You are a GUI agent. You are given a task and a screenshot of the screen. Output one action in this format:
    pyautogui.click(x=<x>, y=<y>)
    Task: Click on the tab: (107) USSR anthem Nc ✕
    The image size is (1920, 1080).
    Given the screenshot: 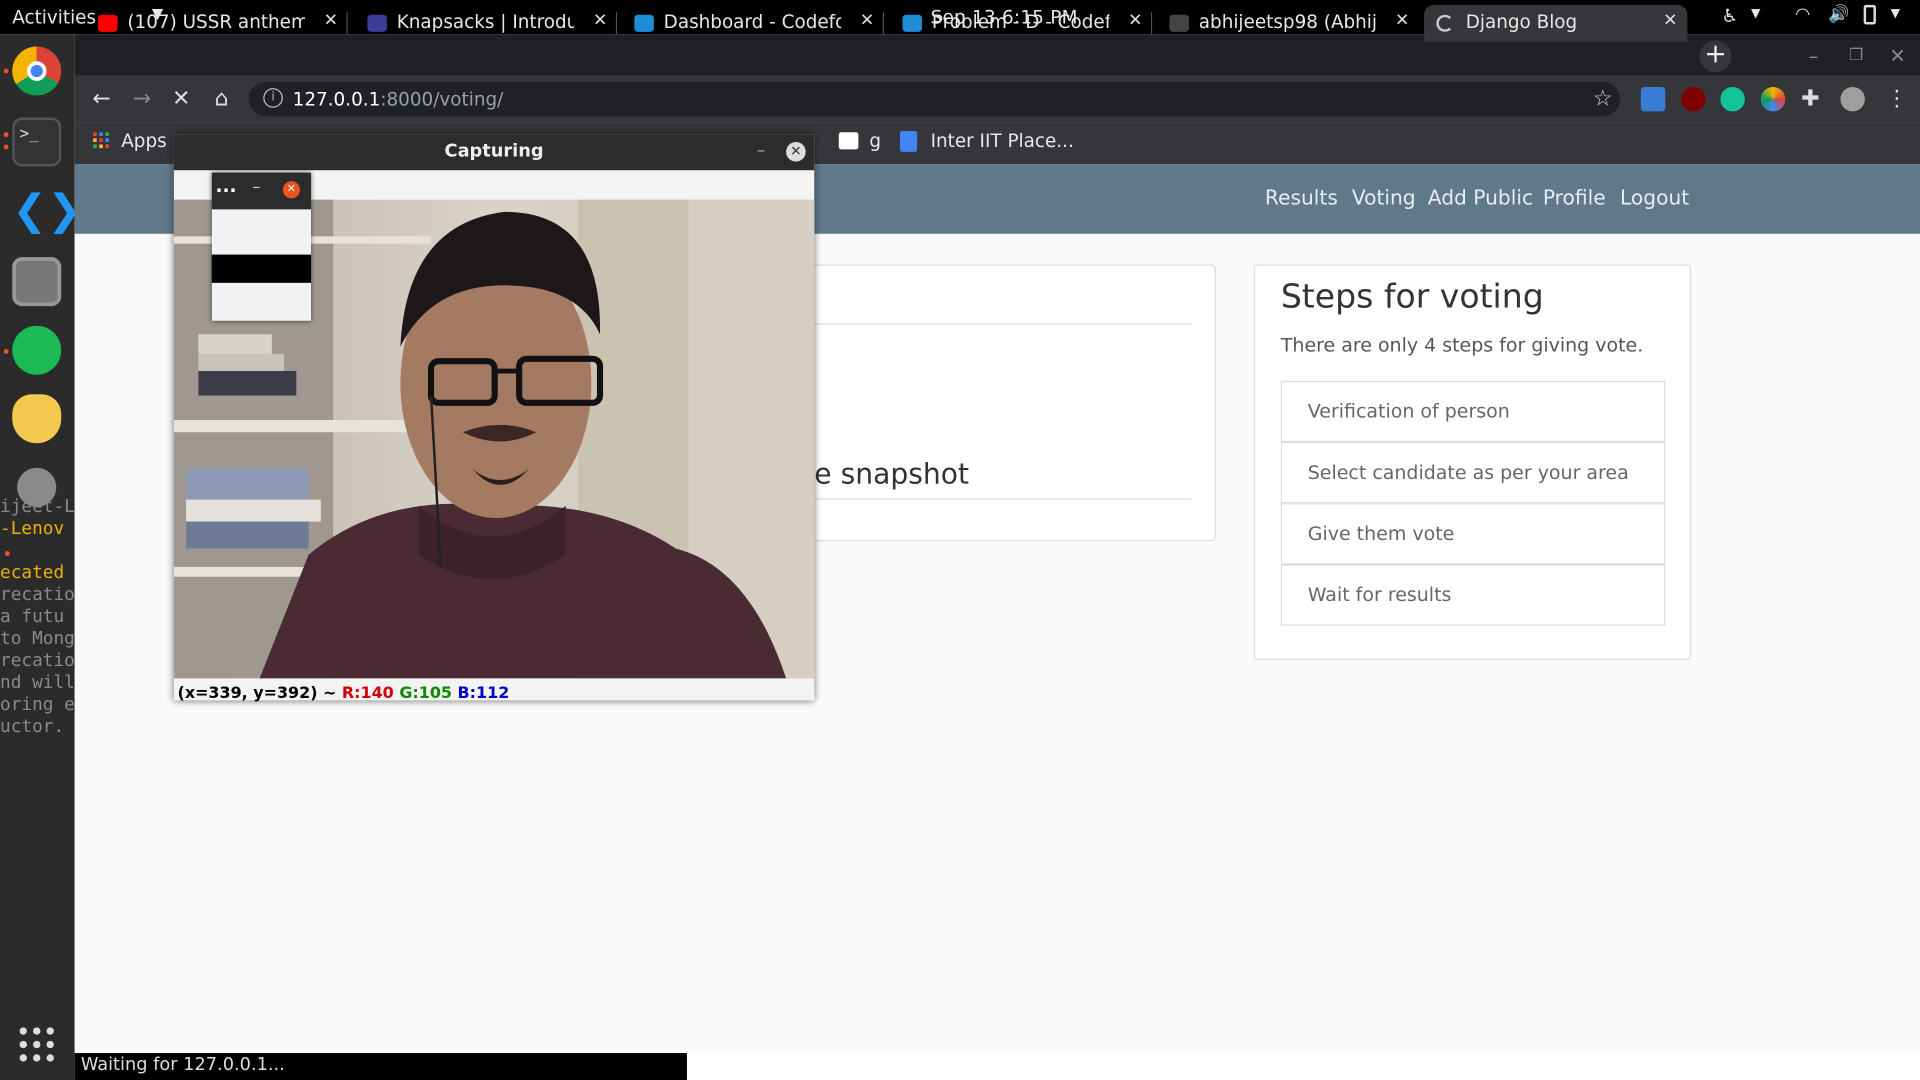 What is the action you would take?
    pyautogui.click(x=217, y=23)
    